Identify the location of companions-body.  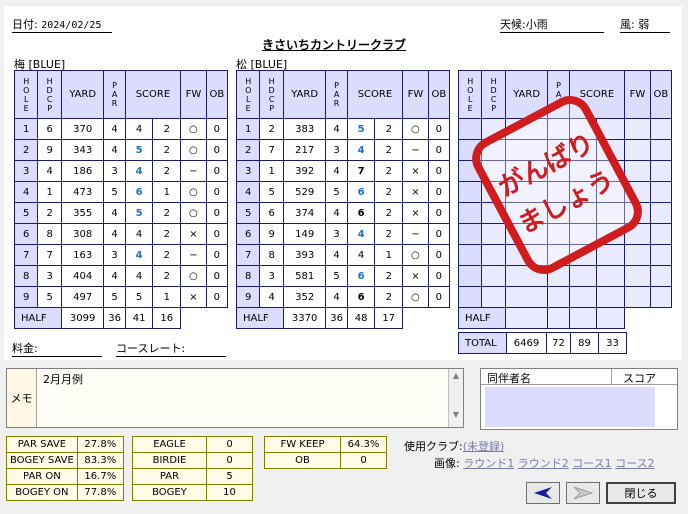
(570, 407).